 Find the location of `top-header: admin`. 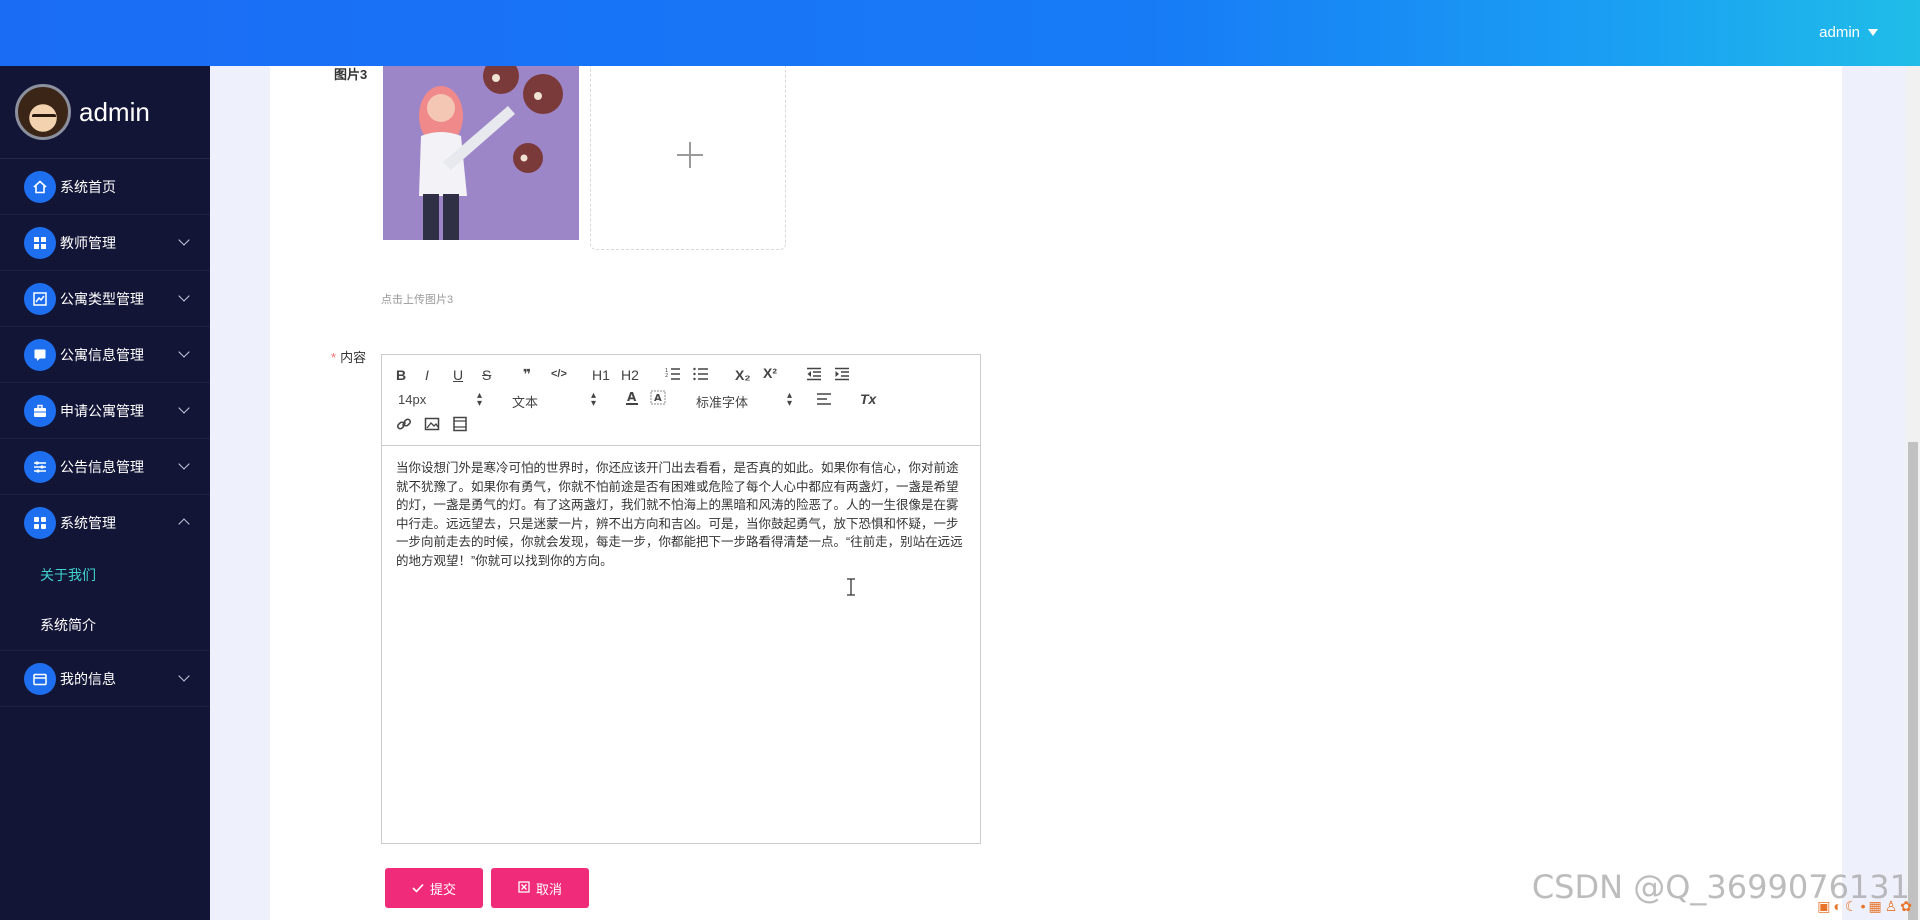

top-header: admin is located at coordinates (960, 33).